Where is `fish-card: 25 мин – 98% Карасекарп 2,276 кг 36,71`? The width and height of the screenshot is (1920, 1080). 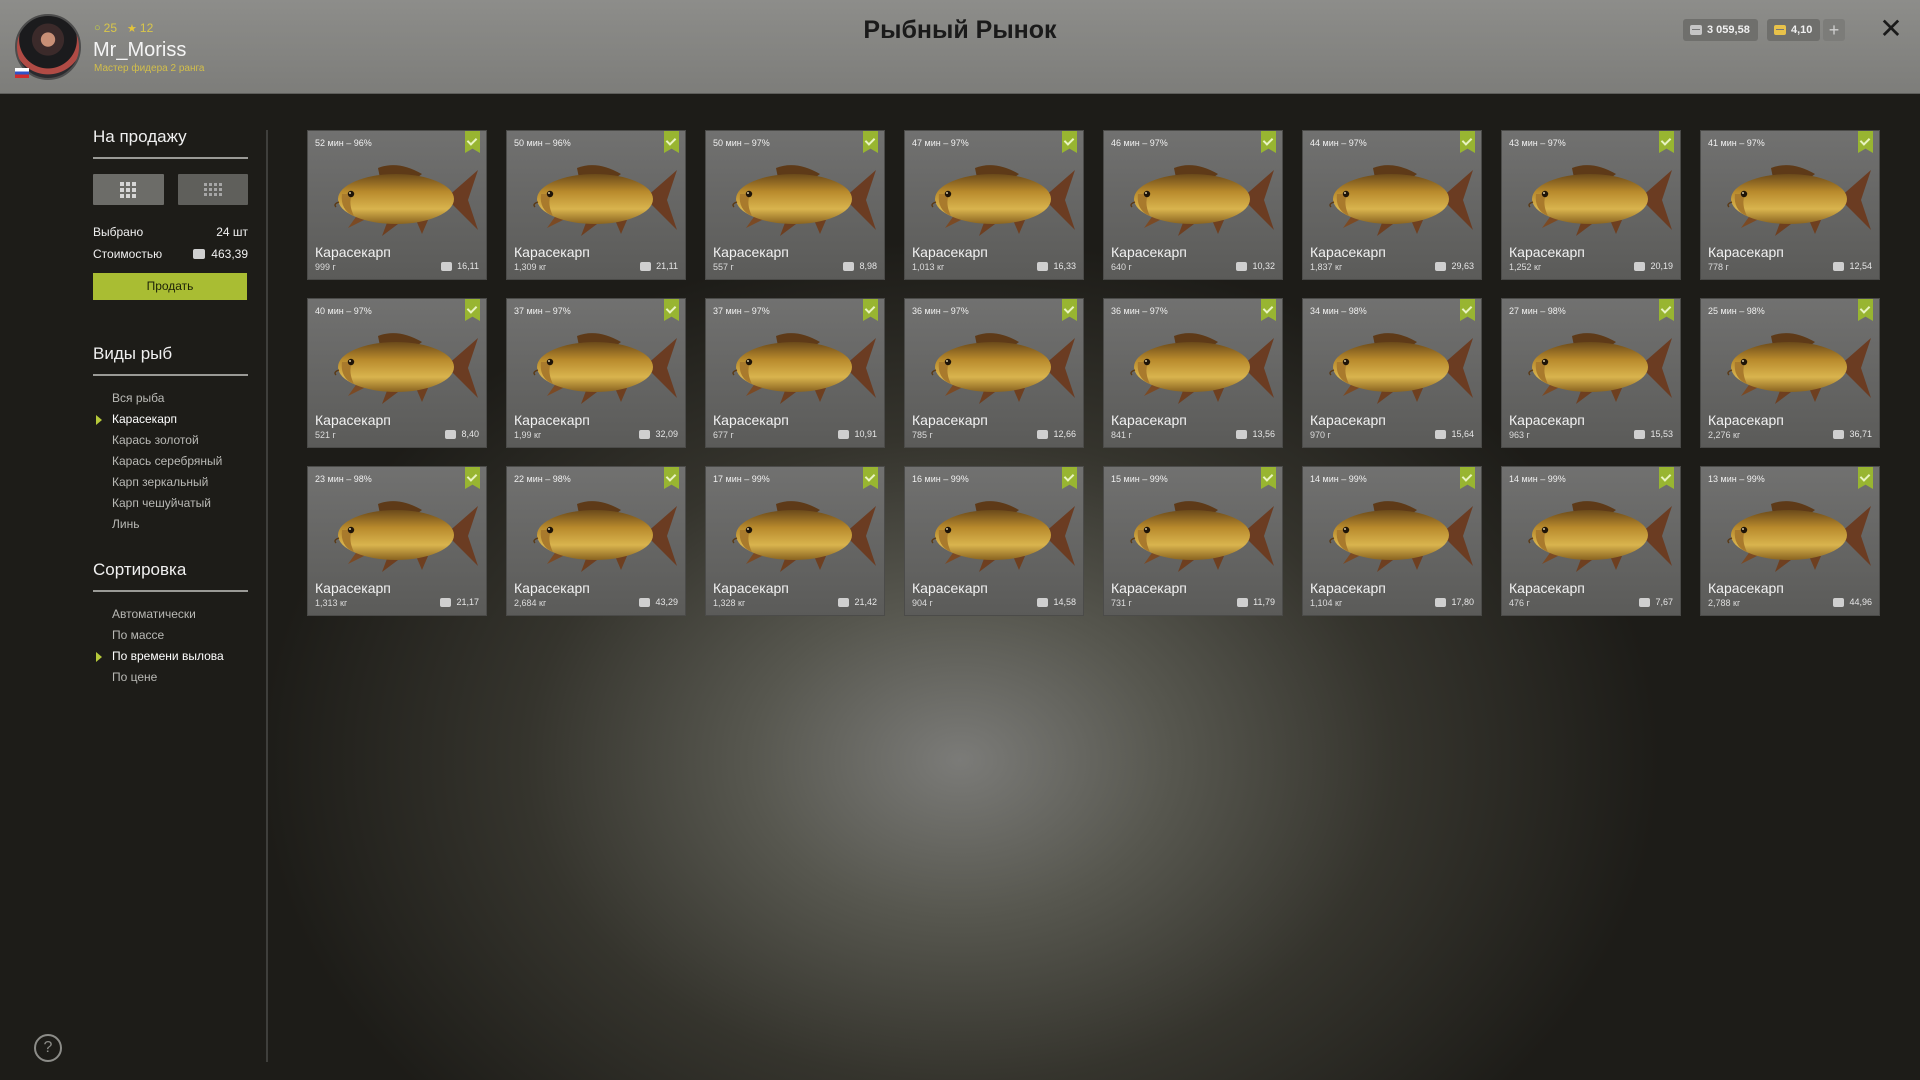 fish-card: 25 мин – 98% Карасекарп 2,276 кг 36,71 is located at coordinates (1790, 373).